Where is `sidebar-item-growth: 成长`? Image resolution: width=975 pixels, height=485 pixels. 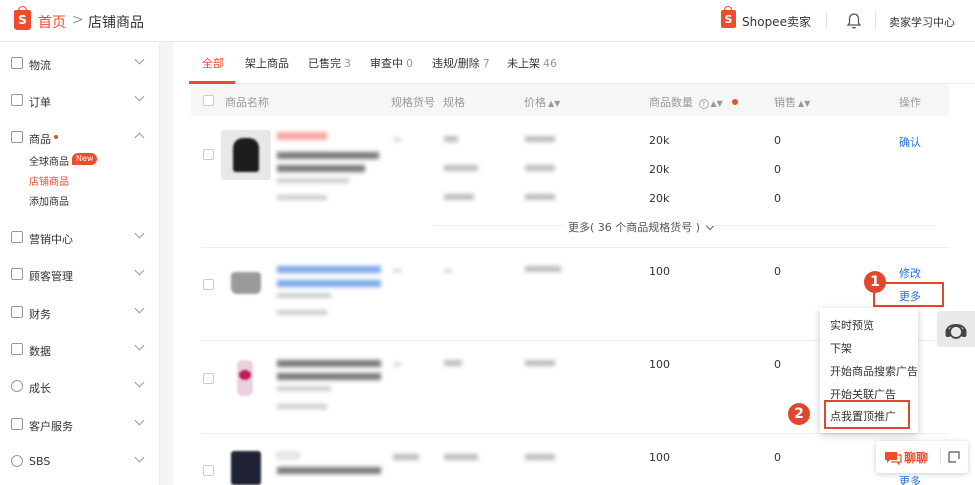 sidebar-item-growth: 成长 is located at coordinates (80, 387).